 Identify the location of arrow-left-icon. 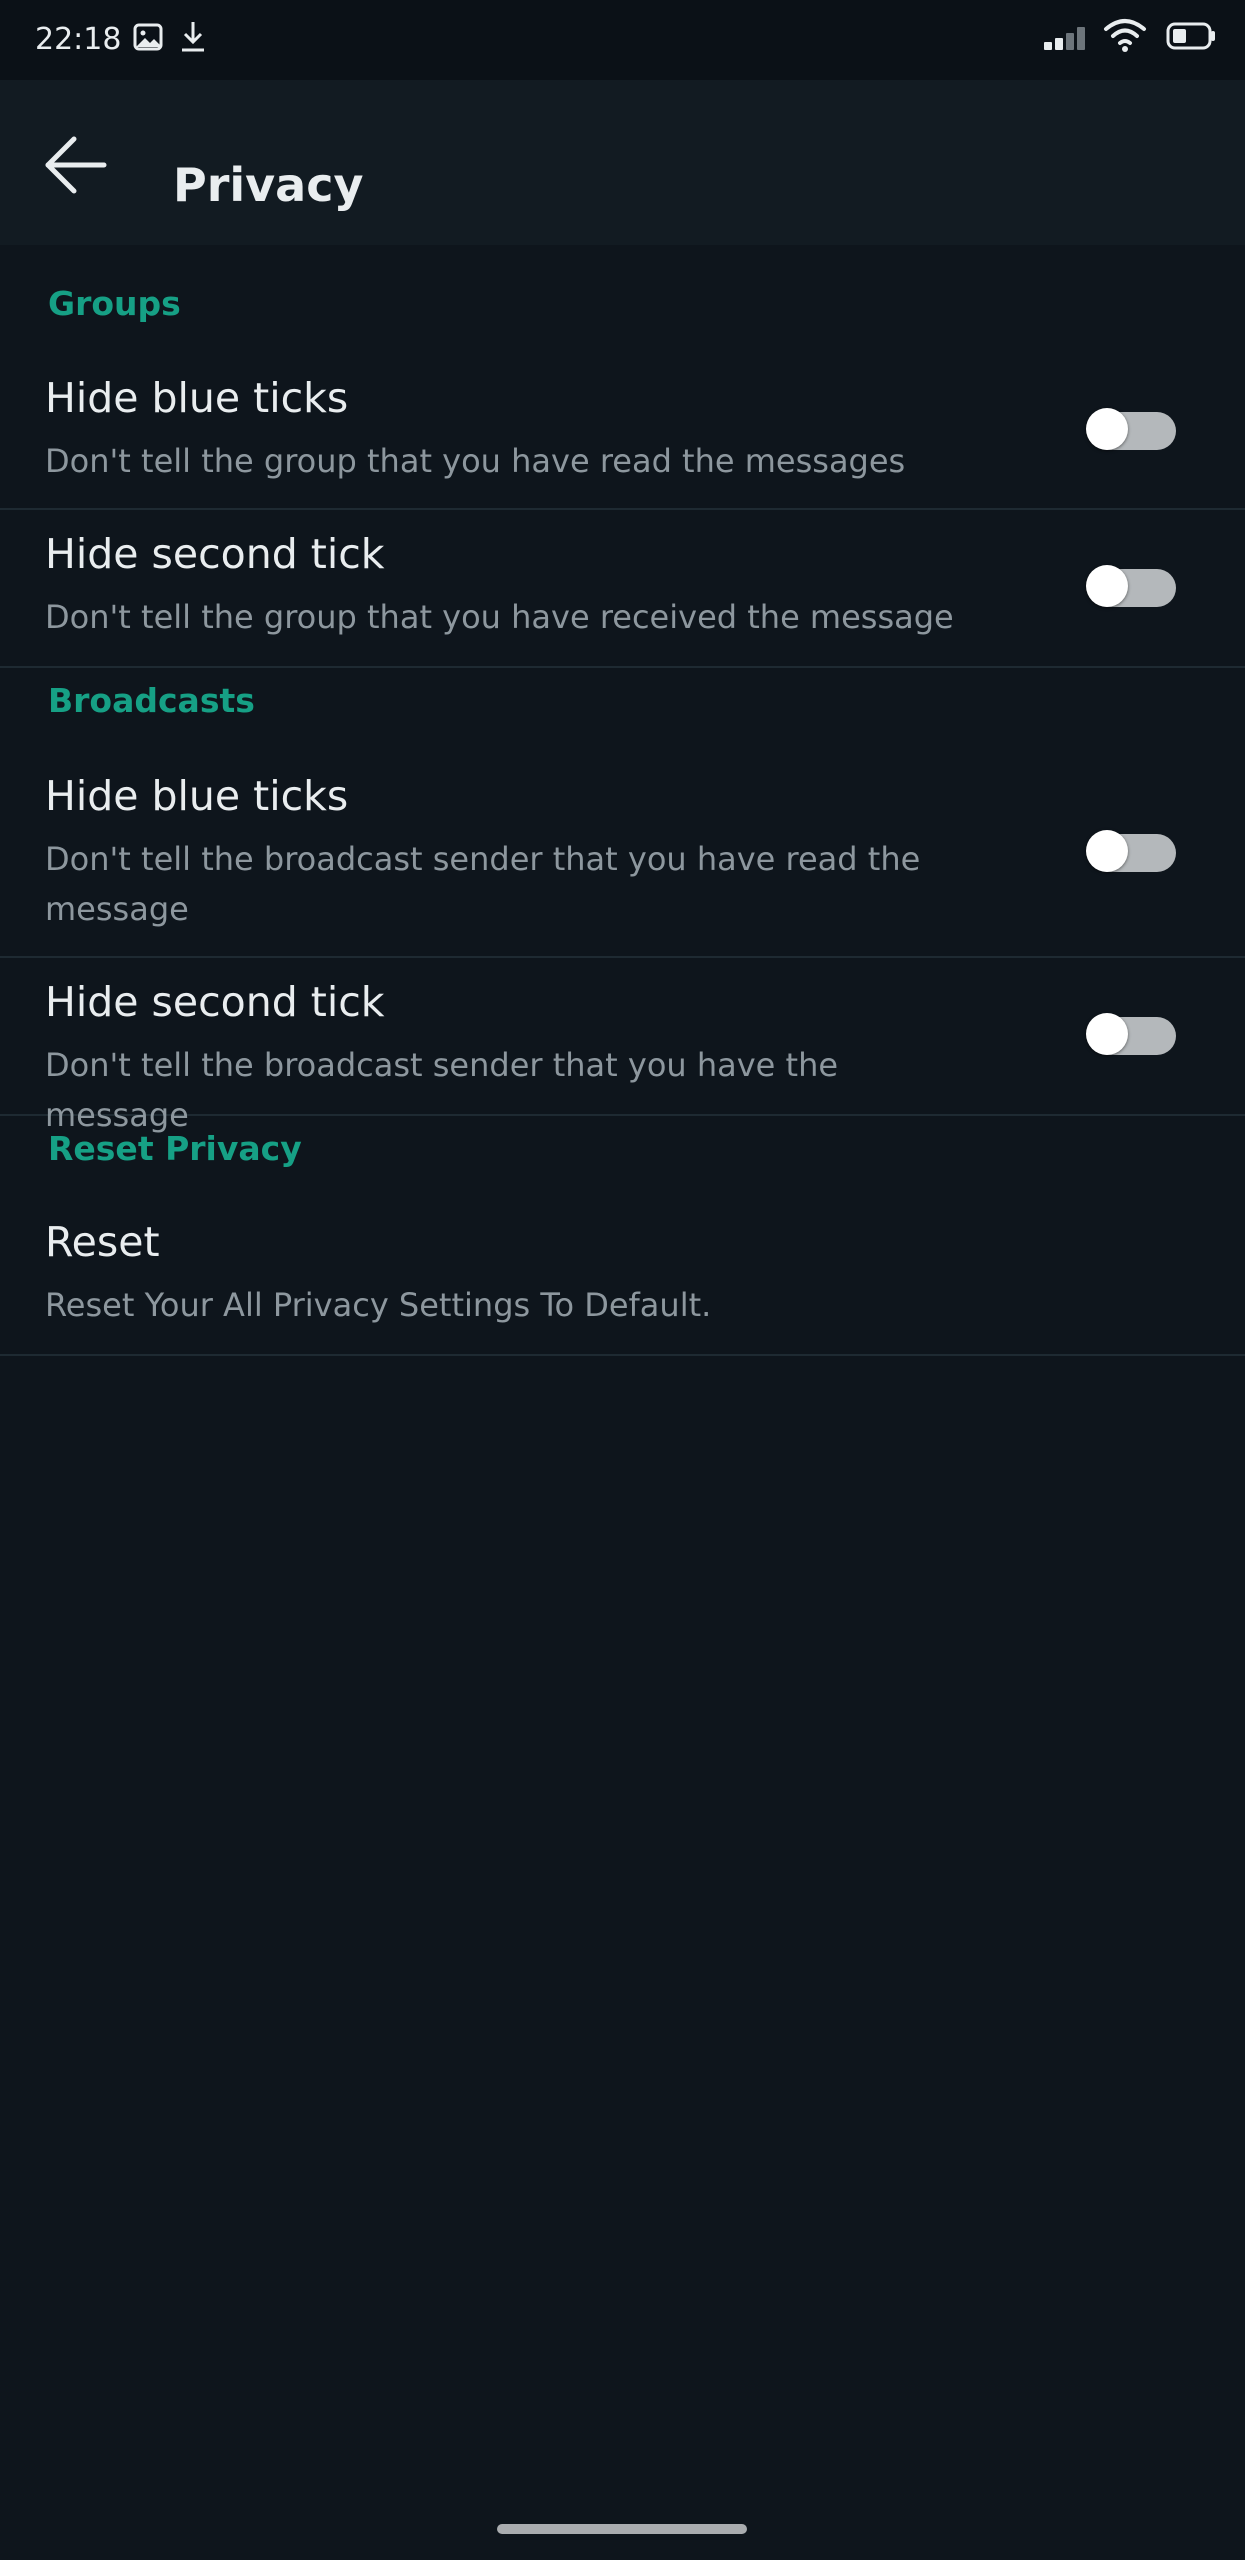
(76, 165).